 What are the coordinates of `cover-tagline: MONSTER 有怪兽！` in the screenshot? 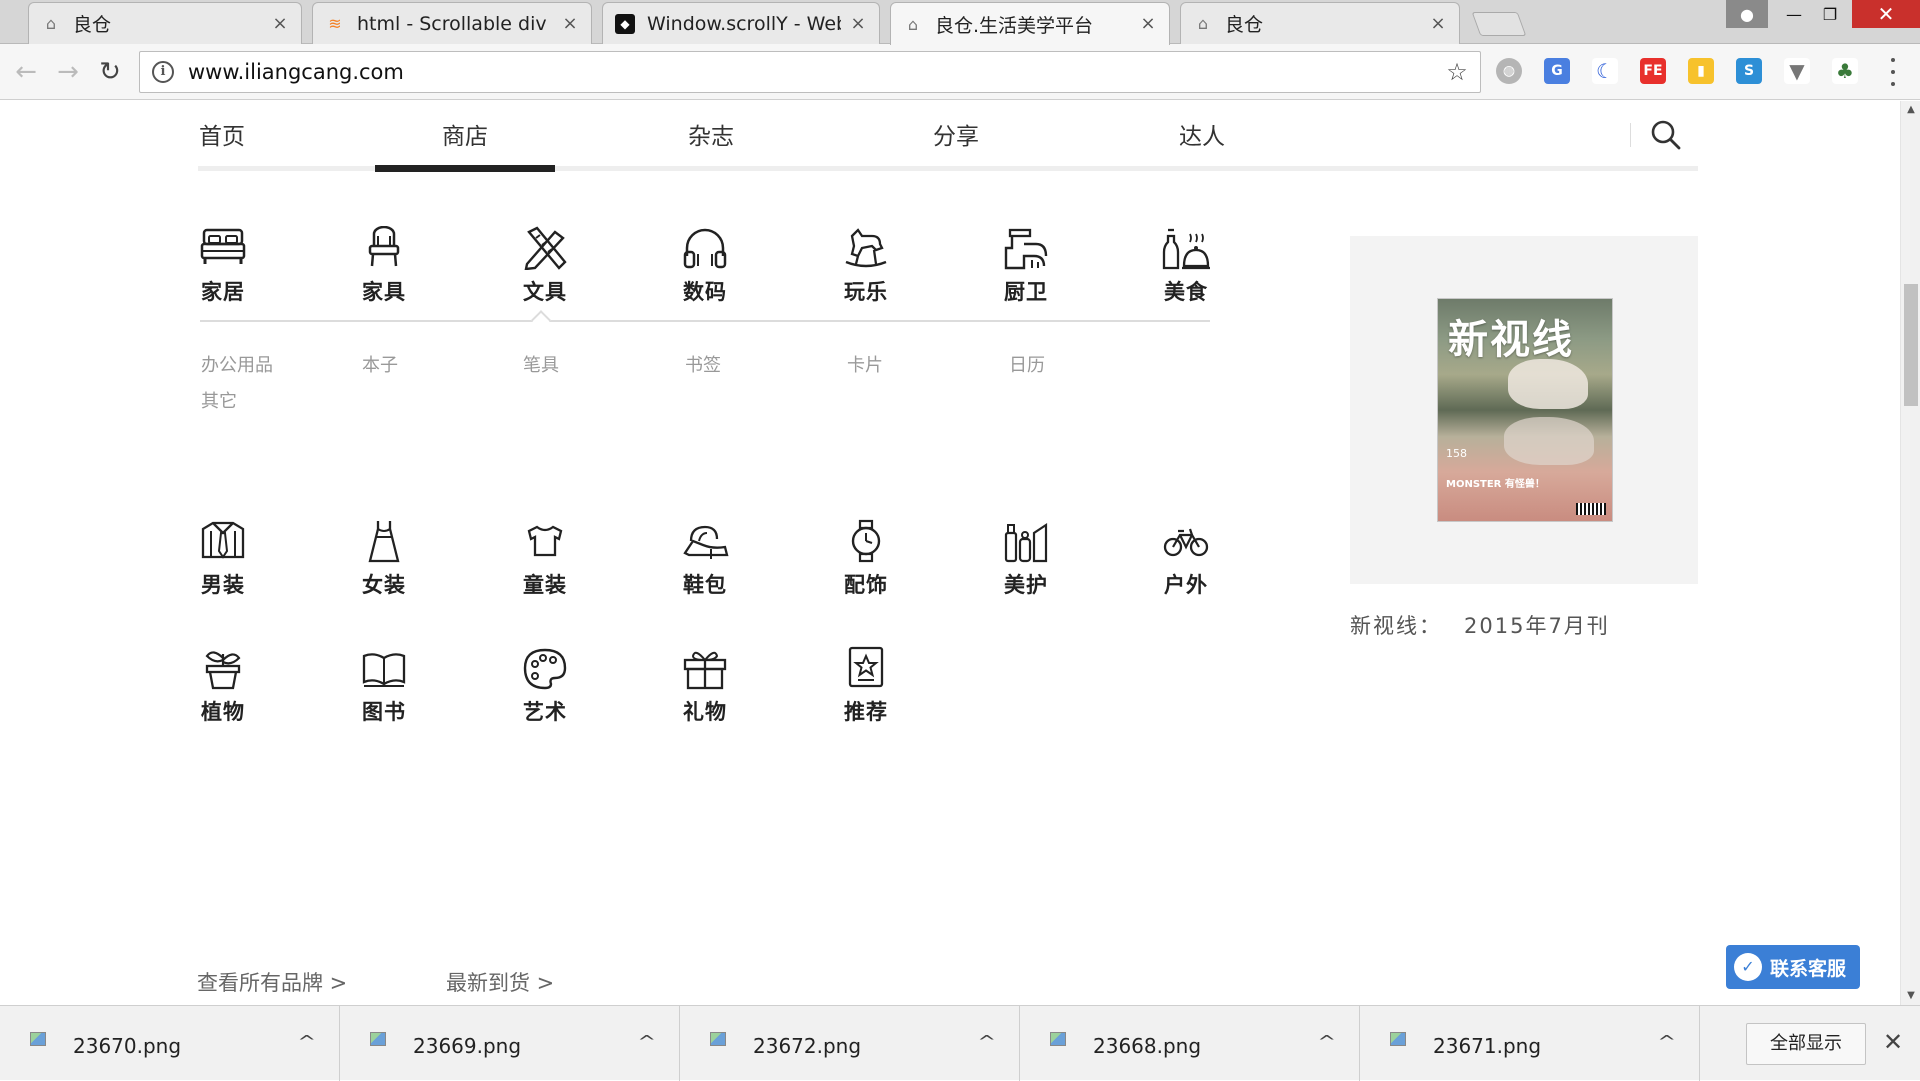 It's located at (1495, 484).